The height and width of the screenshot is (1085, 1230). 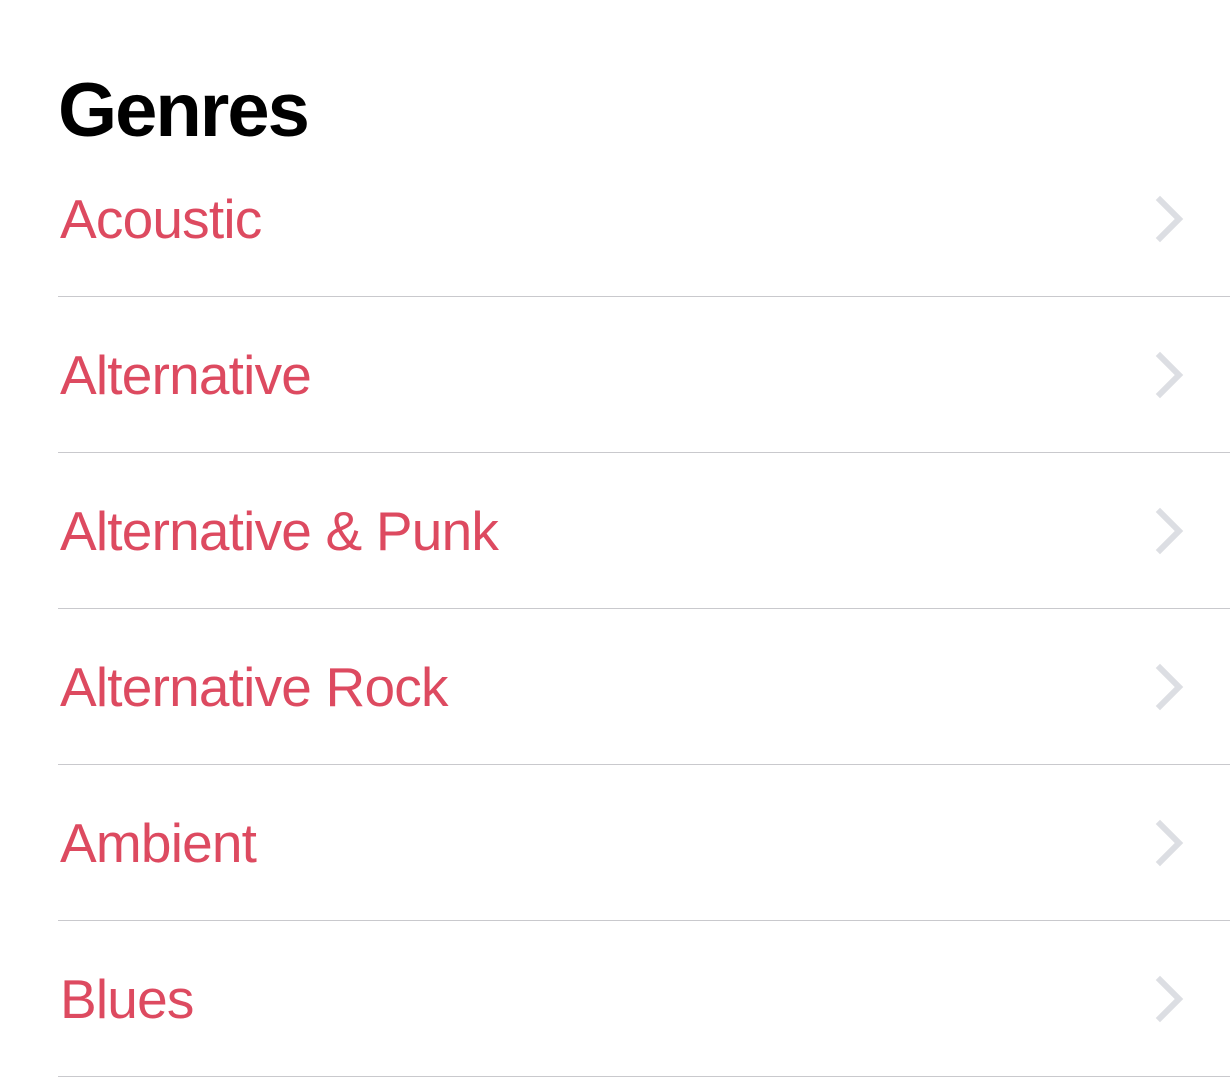 I want to click on list-item: Alternative & Punk, so click(x=615, y=531).